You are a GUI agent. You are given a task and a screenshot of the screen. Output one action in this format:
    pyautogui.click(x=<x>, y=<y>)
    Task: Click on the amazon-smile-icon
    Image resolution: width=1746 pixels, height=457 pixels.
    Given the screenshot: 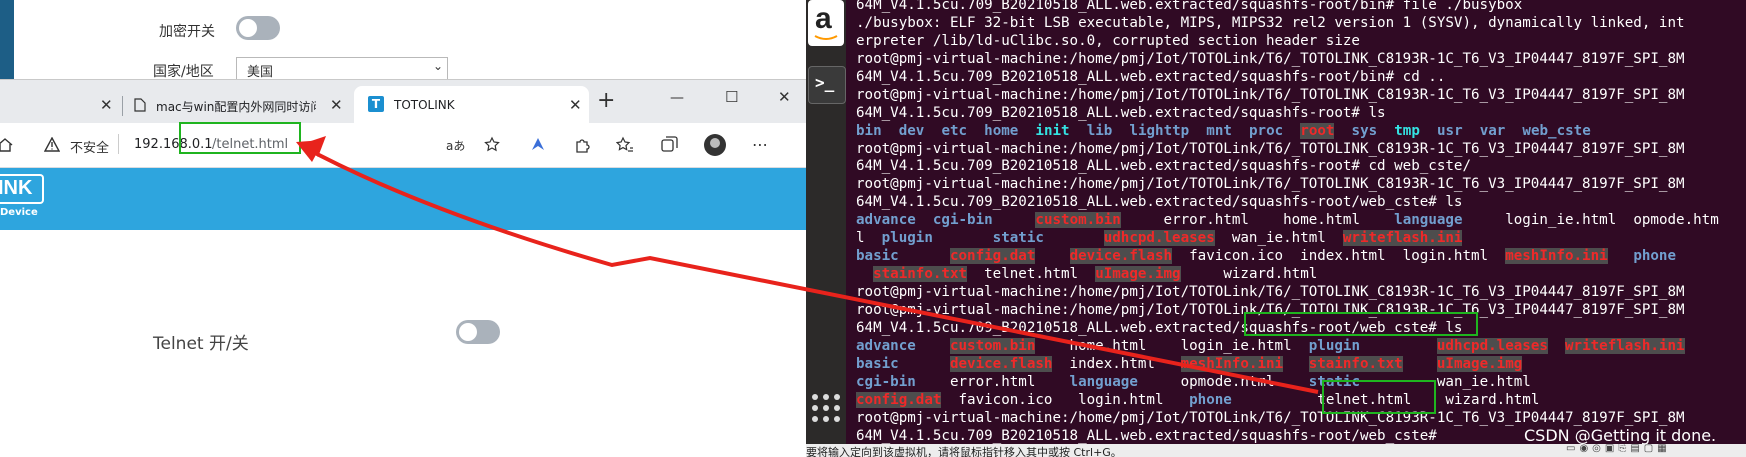 What is the action you would take?
    pyautogui.click(x=826, y=37)
    